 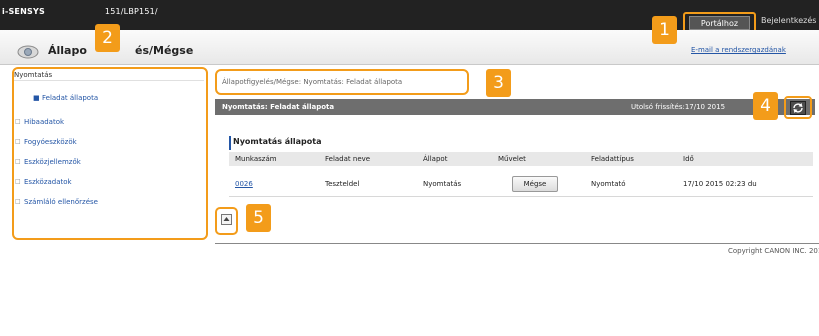 What do you see at coordinates (44, 122) in the screenshot?
I see `sidebar-item-error-info: Hibaadatok` at bounding box center [44, 122].